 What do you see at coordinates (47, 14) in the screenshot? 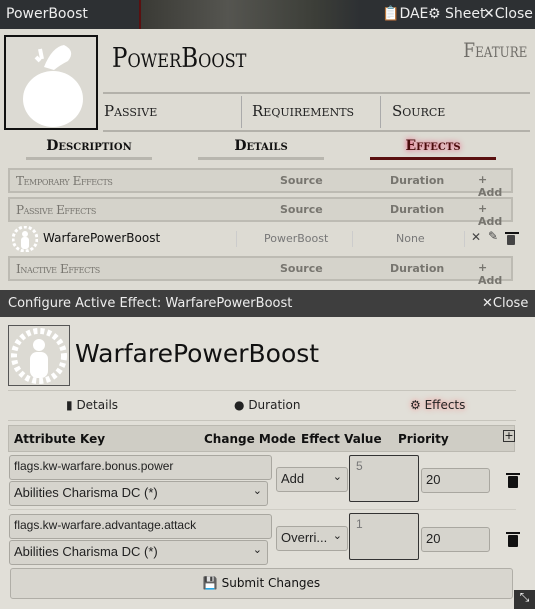
I see `window-title: PowerBoost` at bounding box center [47, 14].